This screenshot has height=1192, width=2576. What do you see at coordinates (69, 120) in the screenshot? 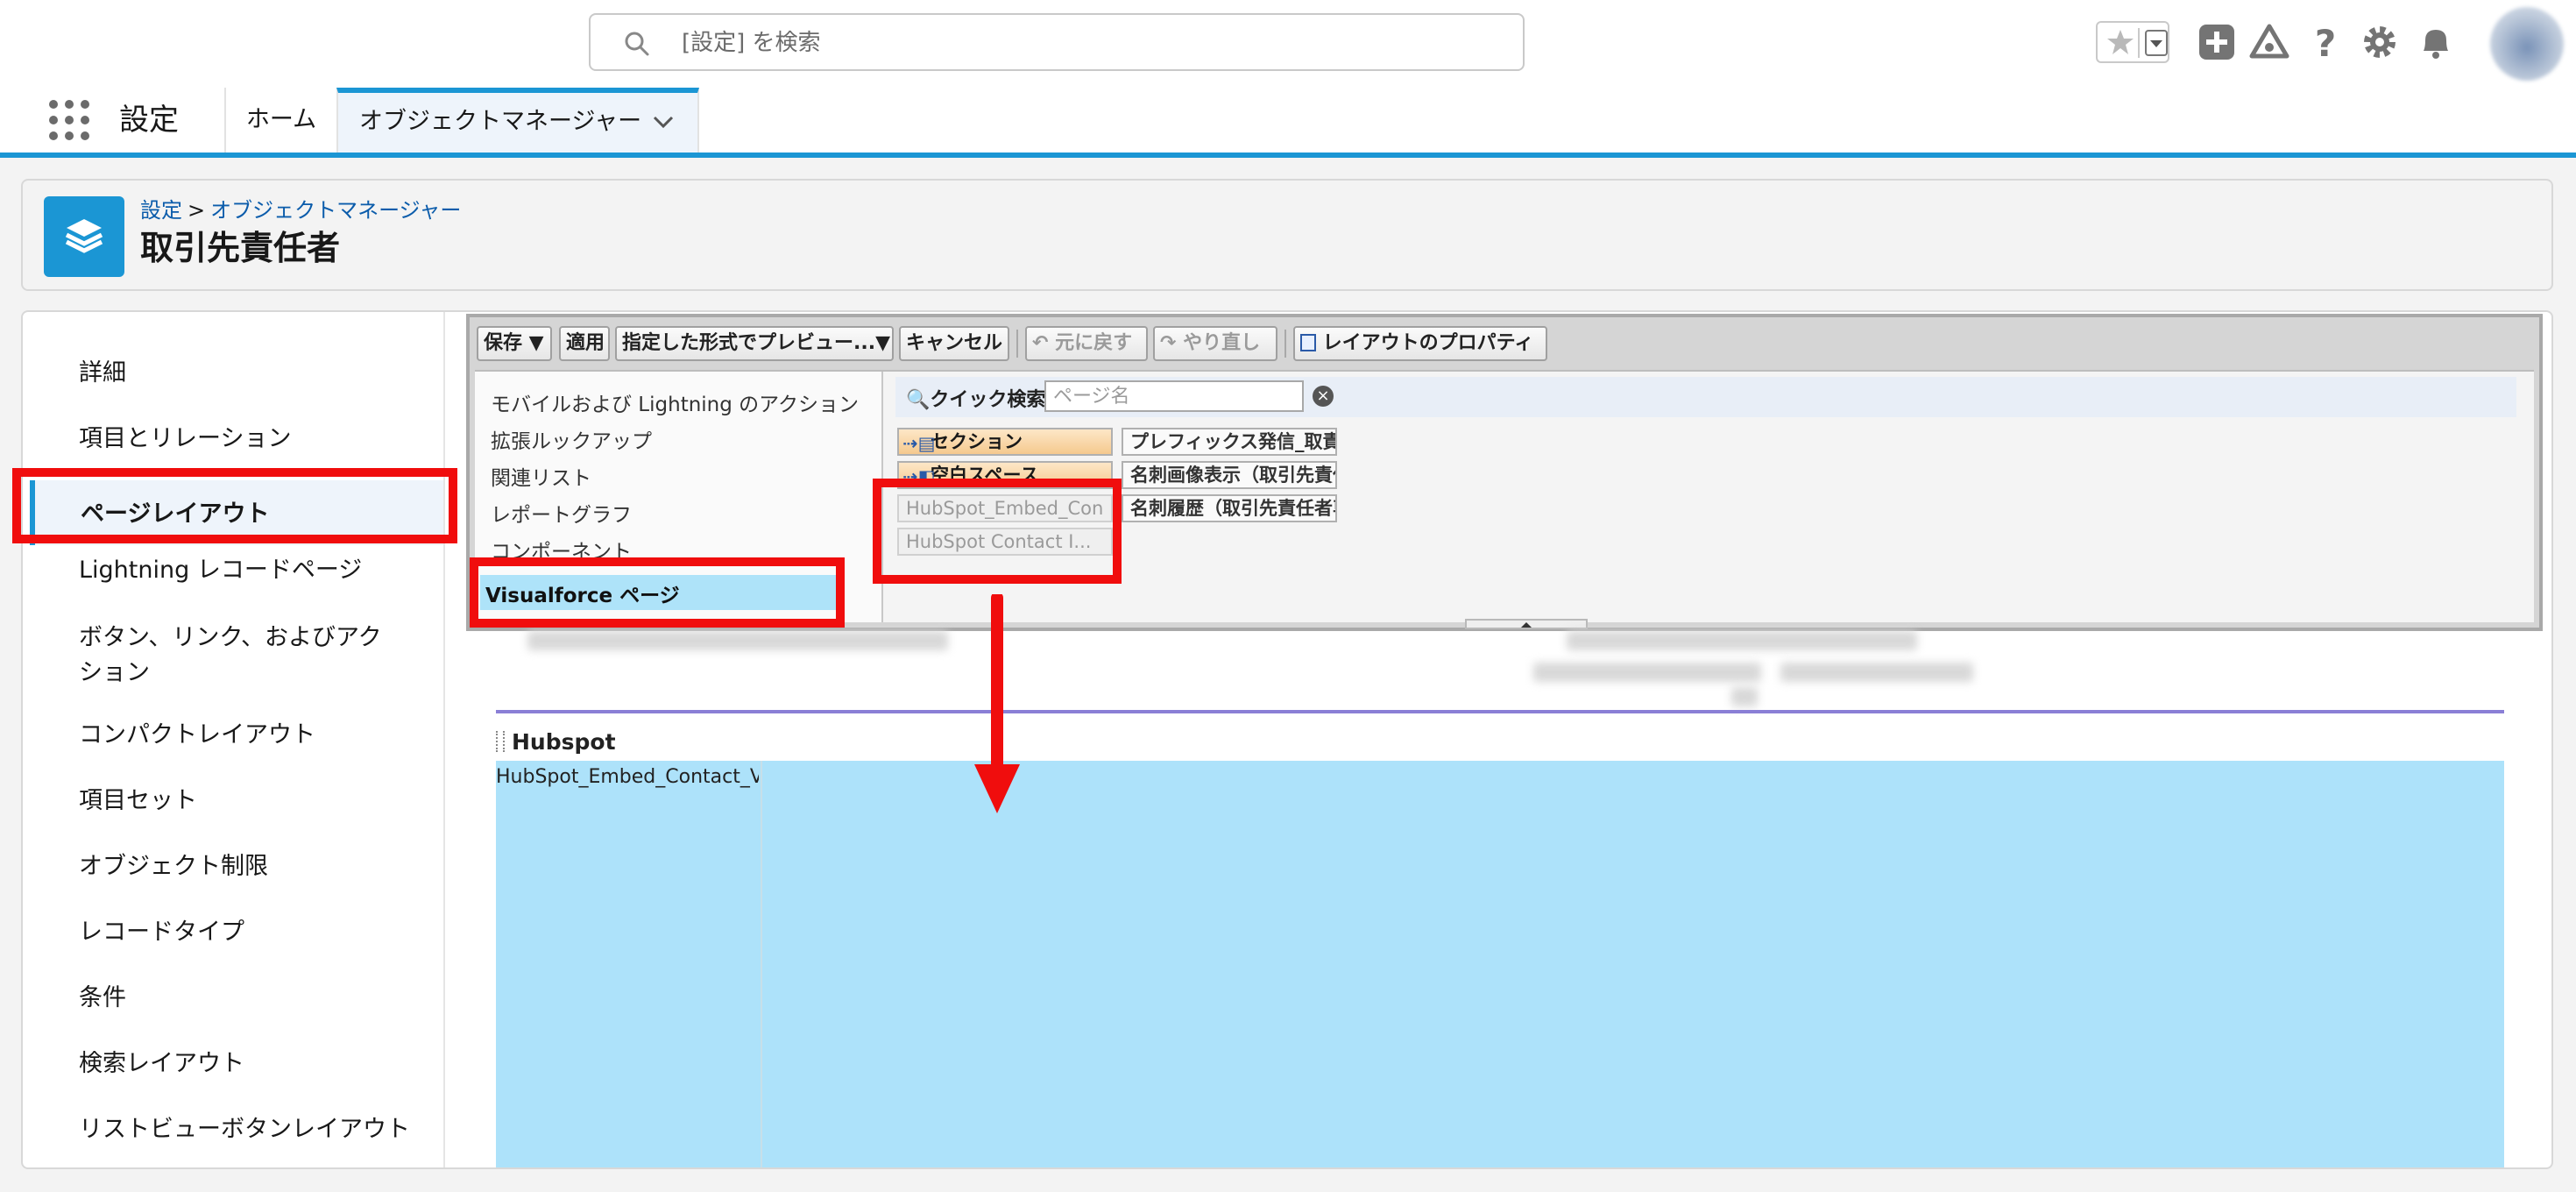
I see `app-launcher-icon` at bounding box center [69, 120].